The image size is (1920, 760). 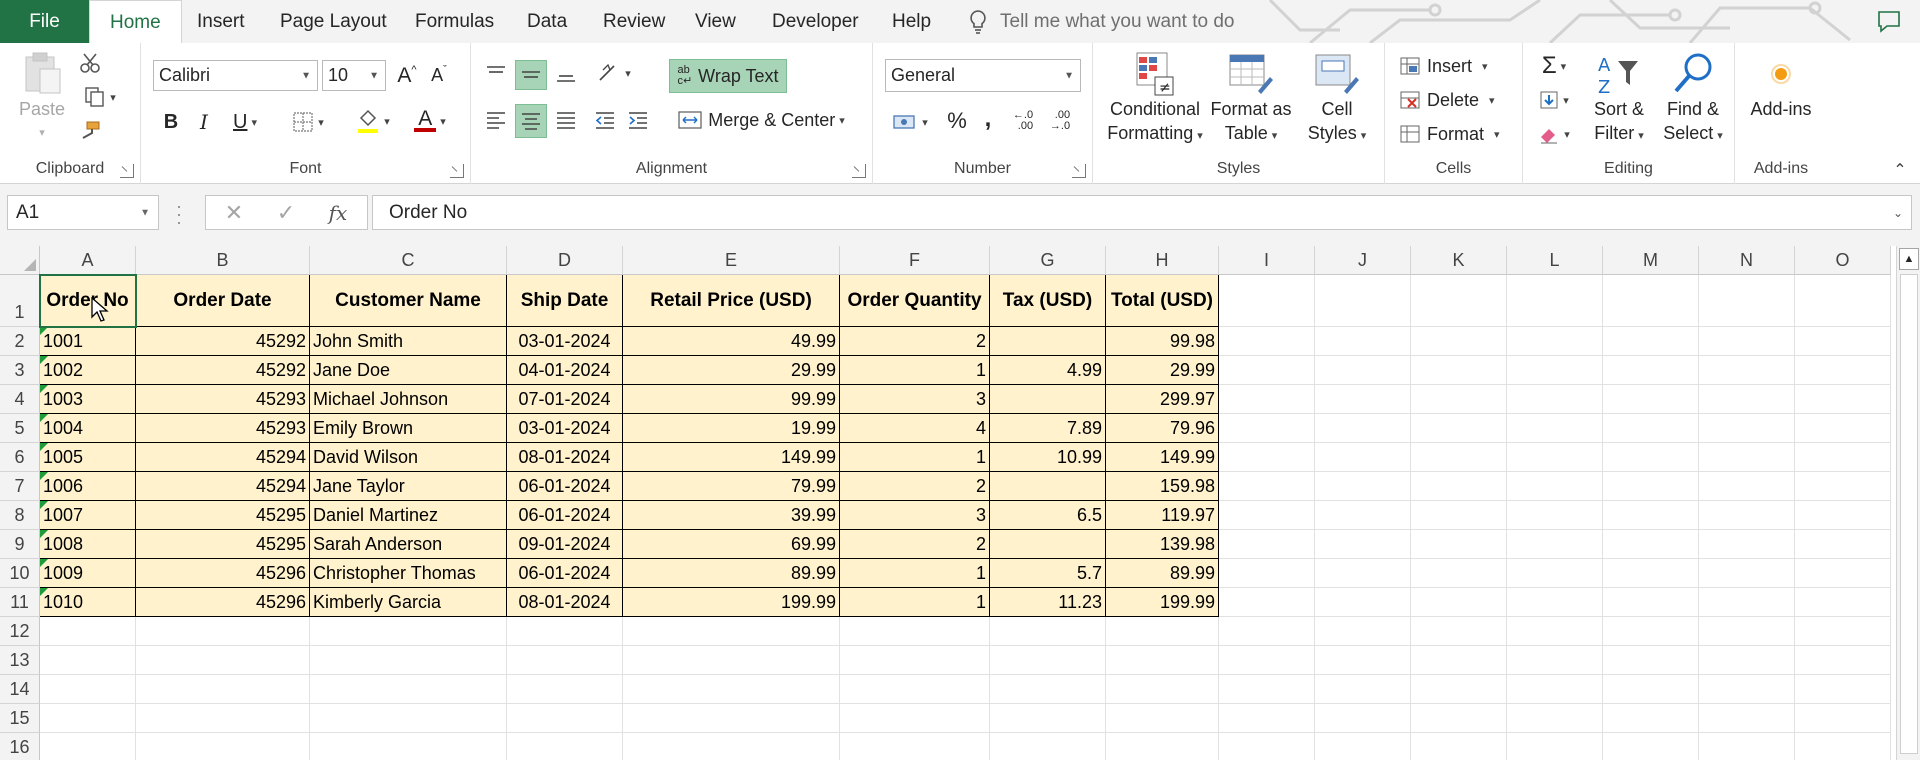 What do you see at coordinates (1781, 103) in the screenshot?
I see `addins-button: Add-ins` at bounding box center [1781, 103].